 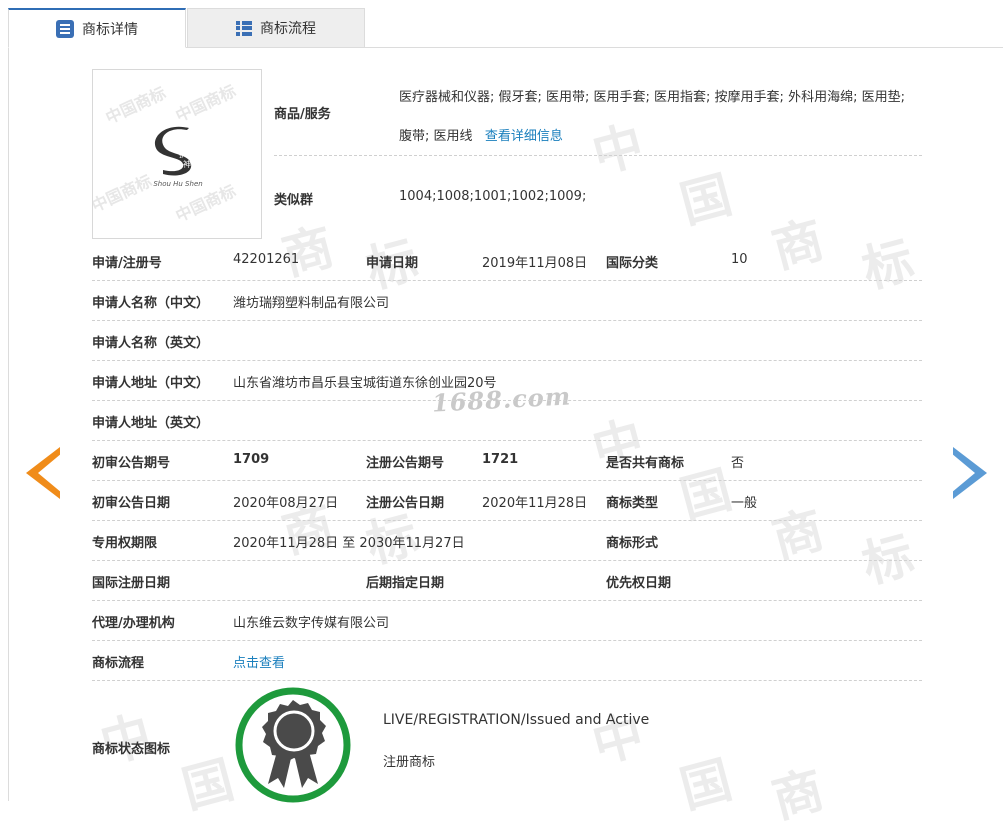 What do you see at coordinates (409, 762) in the screenshot?
I see `status-chinese: 注册商标` at bounding box center [409, 762].